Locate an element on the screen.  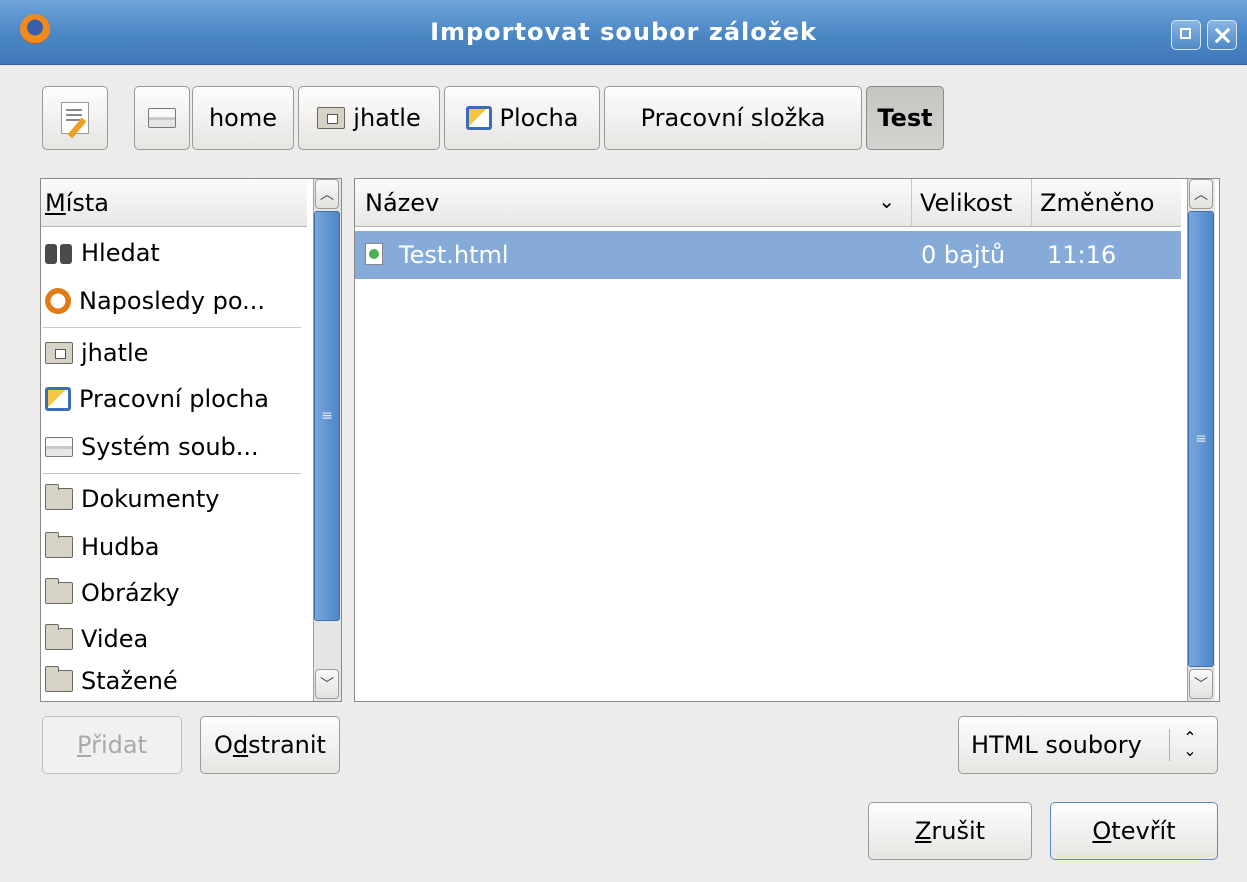
places-header-rest: ísta is located at coordinates (87, 202).